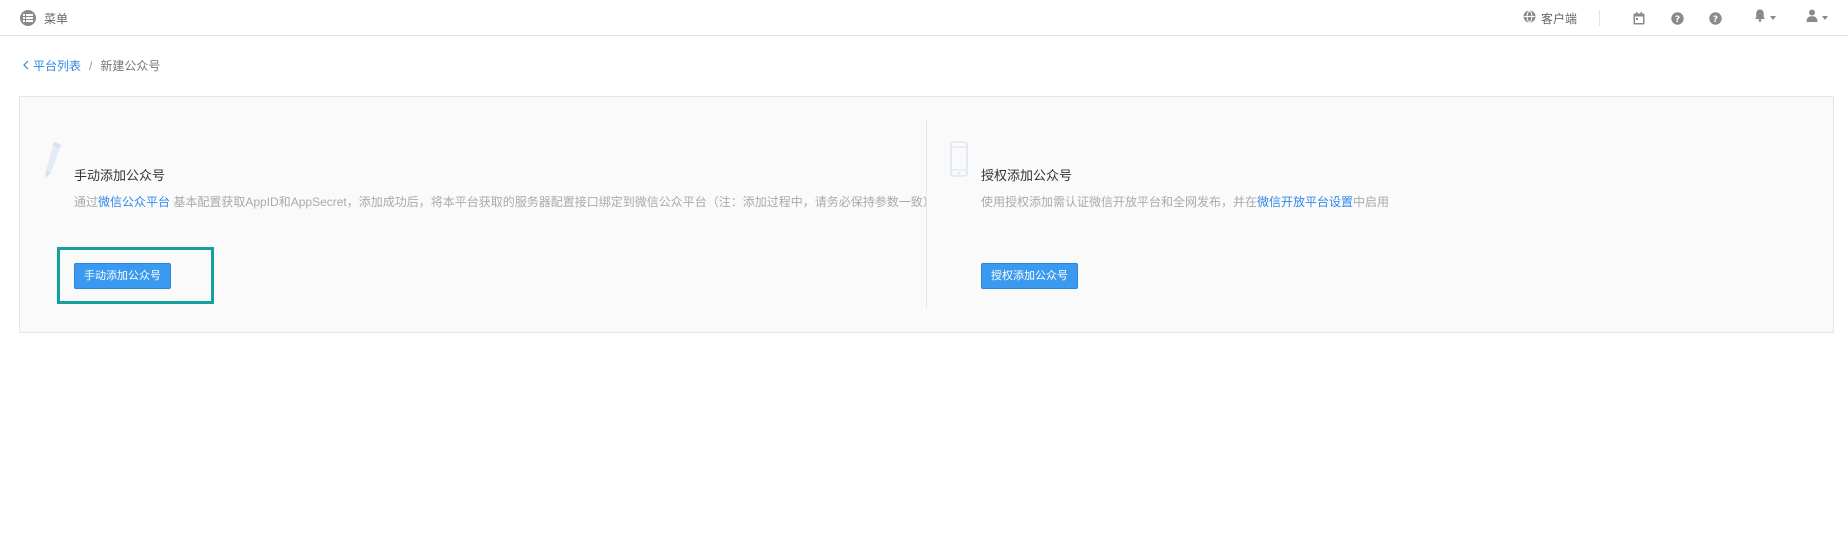 The image size is (1848, 537). What do you see at coordinates (1029, 276) in the screenshot?
I see `auth-add-button: 授权添加公众号` at bounding box center [1029, 276].